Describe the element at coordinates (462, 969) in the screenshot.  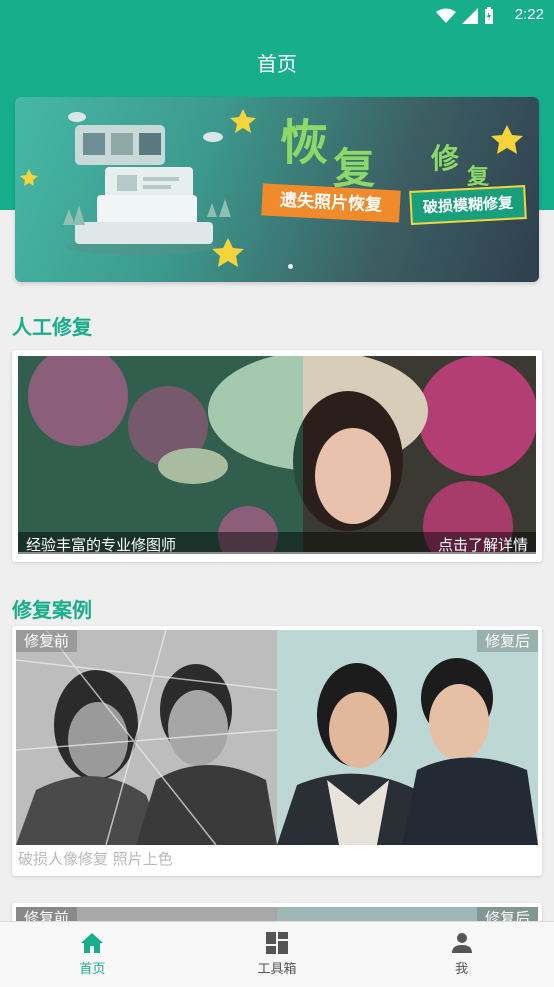
I see `nav-me-label: 我` at that location.